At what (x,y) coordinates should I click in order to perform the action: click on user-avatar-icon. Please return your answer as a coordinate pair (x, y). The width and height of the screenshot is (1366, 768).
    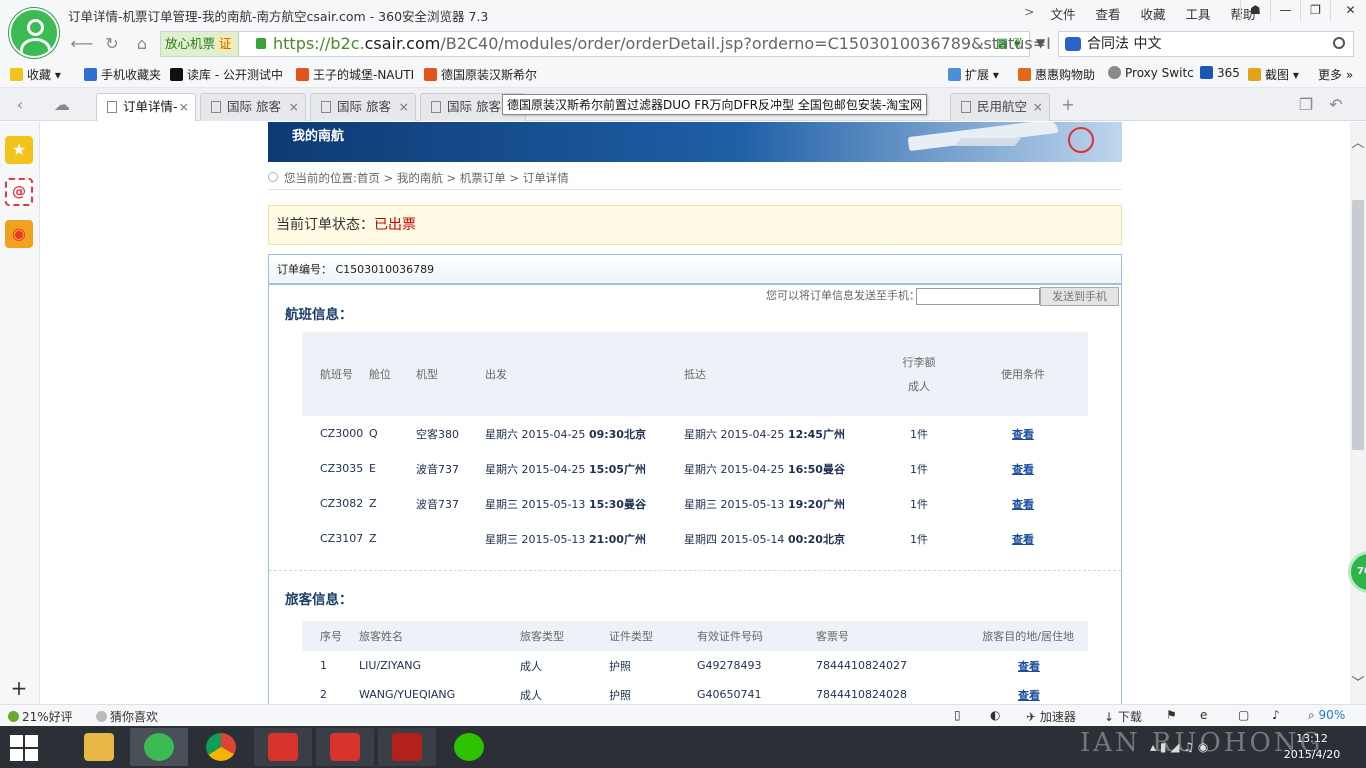
    Looking at the image, I should click on (34, 33).